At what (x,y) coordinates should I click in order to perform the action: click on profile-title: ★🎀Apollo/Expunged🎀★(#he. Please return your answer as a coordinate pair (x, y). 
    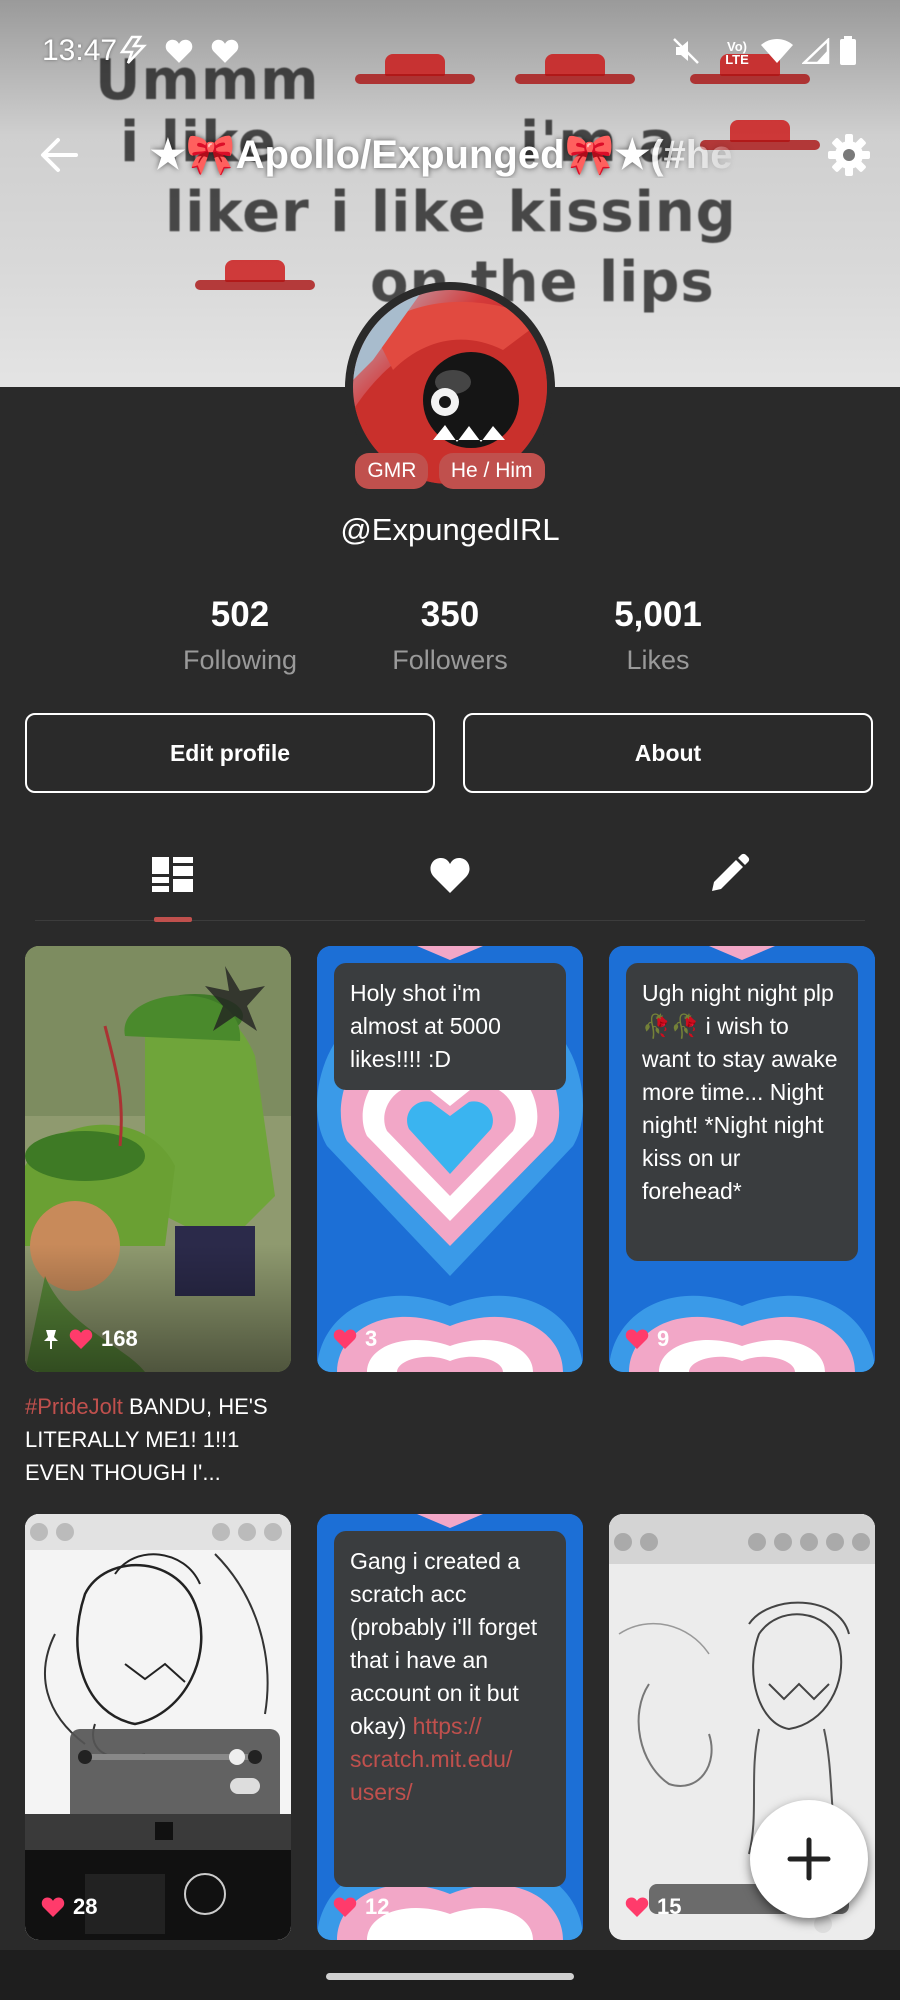
    Looking at the image, I should click on (441, 155).